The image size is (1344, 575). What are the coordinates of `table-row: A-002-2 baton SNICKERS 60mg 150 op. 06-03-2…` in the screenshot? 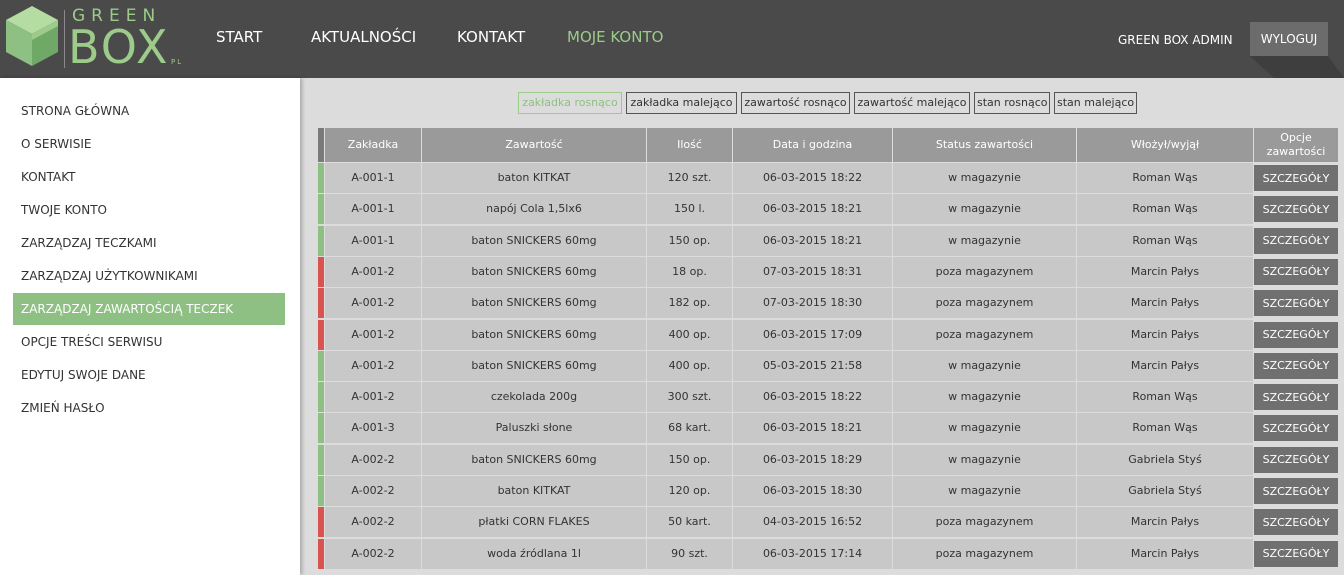 It's located at (831, 460).